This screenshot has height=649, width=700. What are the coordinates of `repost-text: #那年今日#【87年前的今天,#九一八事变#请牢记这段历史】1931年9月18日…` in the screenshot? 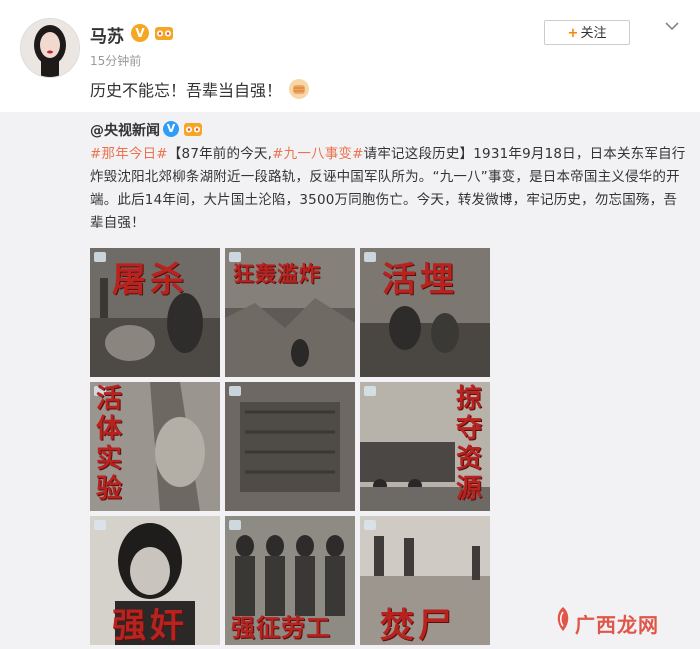 It's located at (390, 189).